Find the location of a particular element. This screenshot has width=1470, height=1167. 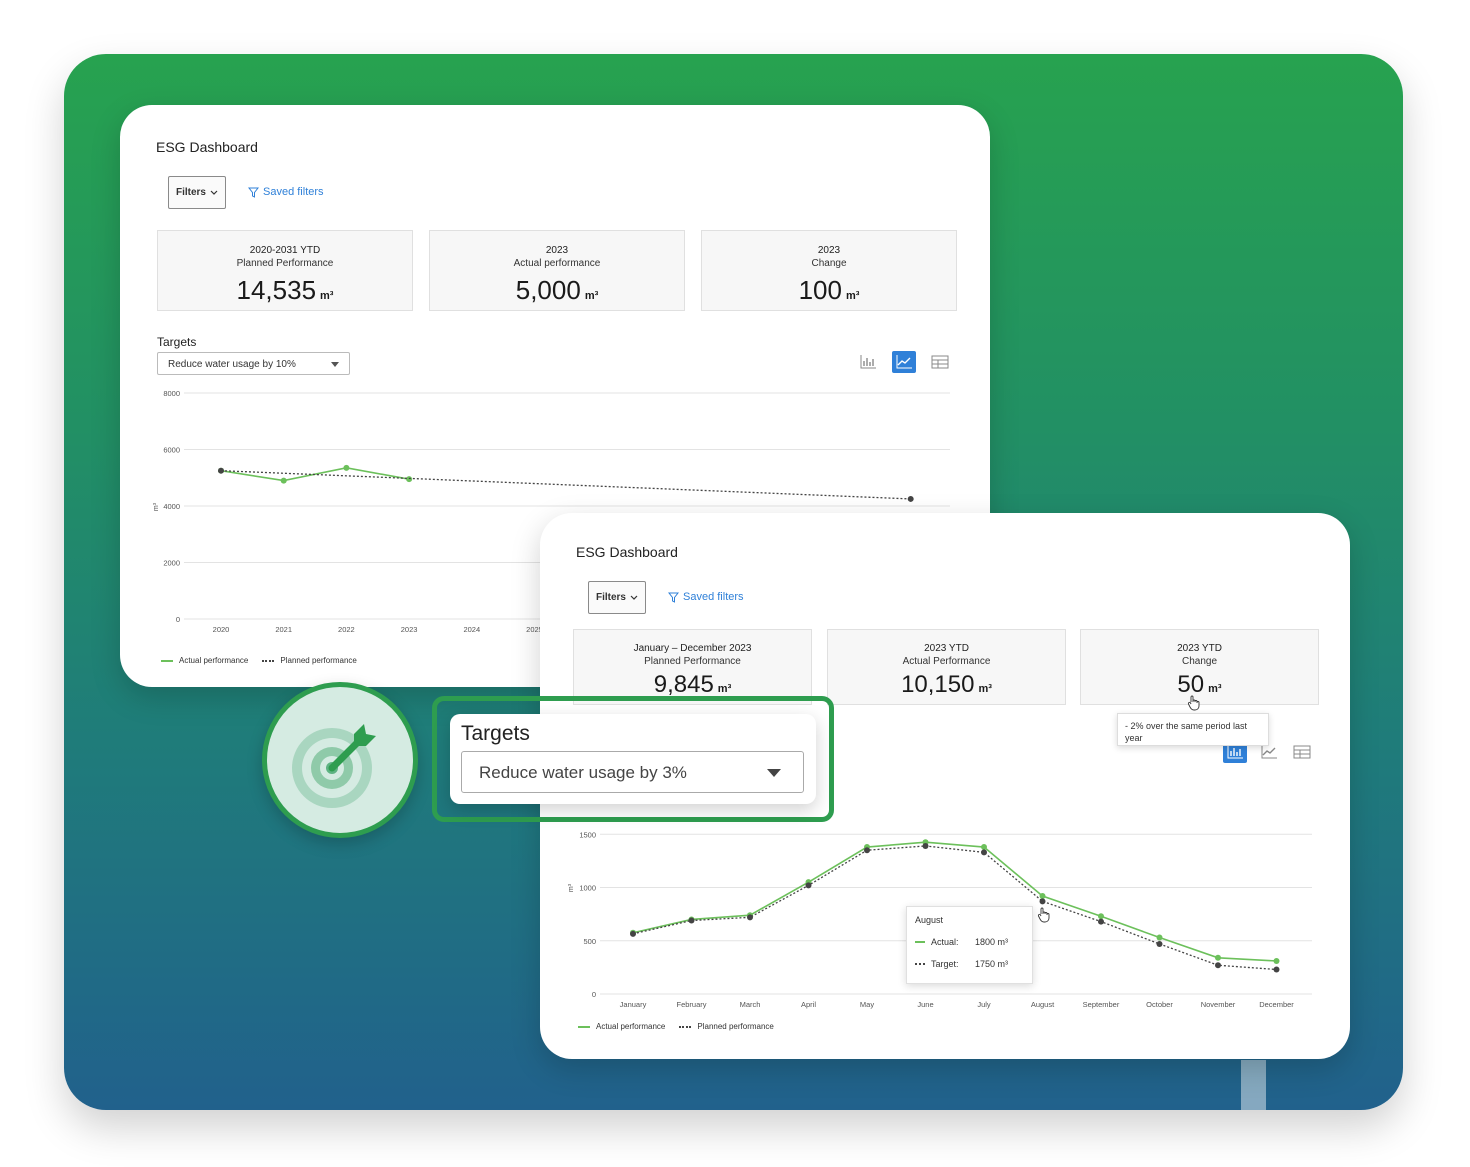

target-badge is located at coordinates (340, 760).